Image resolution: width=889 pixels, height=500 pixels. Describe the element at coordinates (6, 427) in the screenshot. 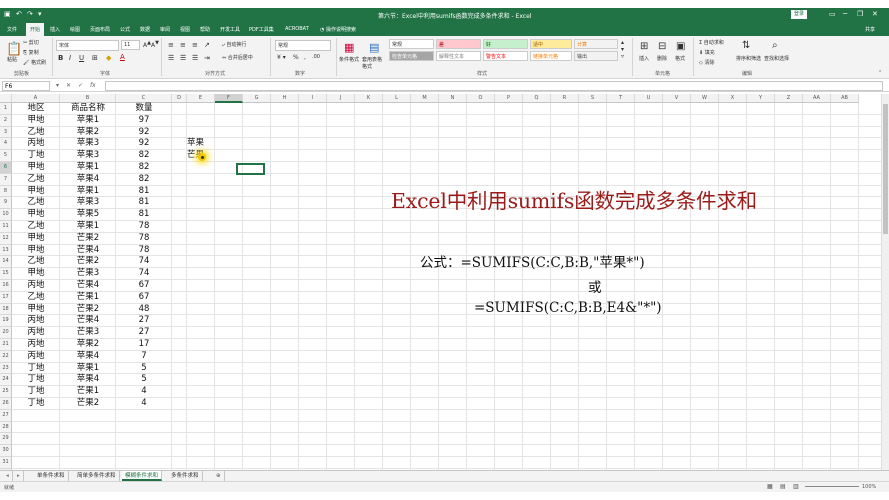

I see `row-header-28: 28` at that location.